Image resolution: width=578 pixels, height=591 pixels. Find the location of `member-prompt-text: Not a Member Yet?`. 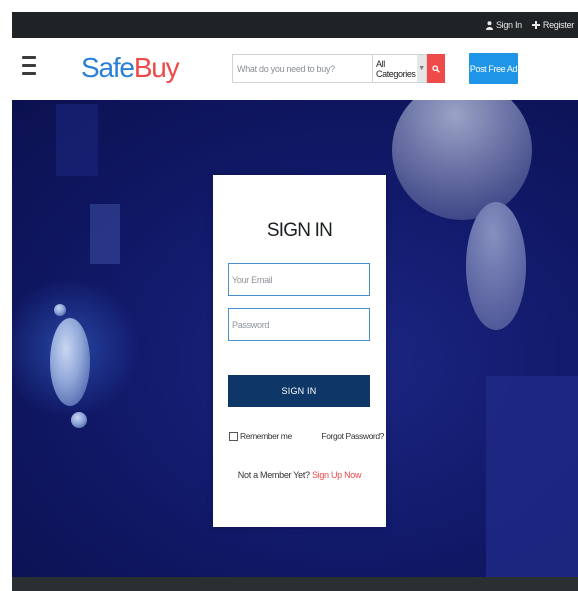

member-prompt-text: Not a Member Yet? is located at coordinates (273, 475).